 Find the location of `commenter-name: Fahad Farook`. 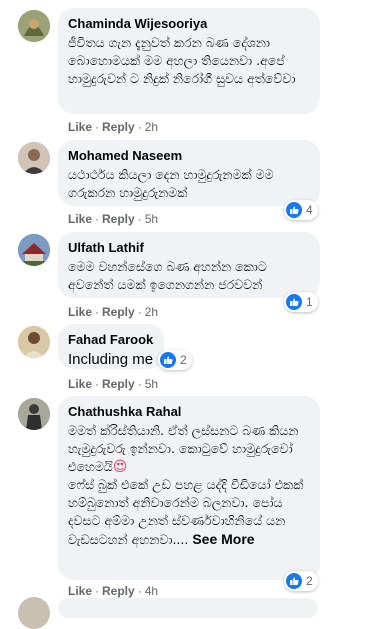

commenter-name: Fahad Farook is located at coordinates (111, 339).